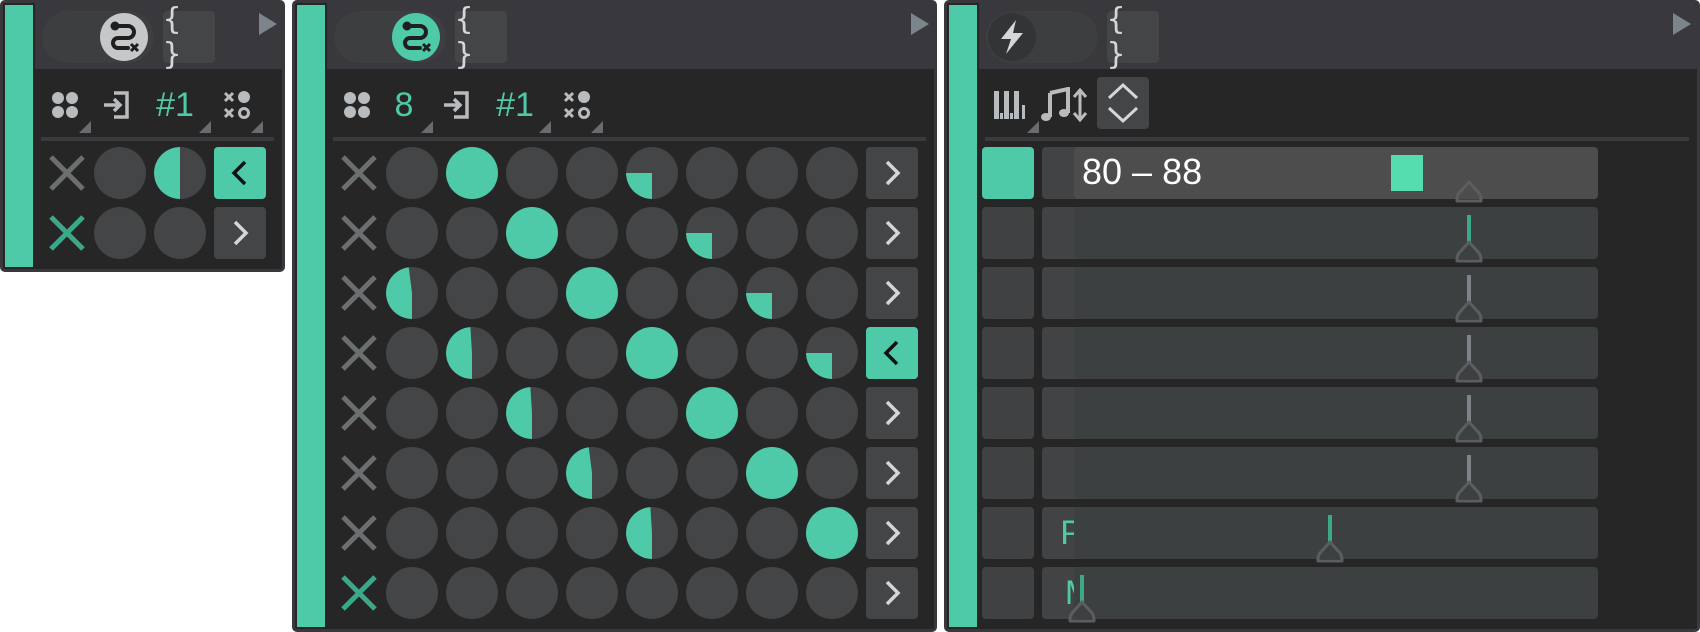 Image resolution: width=1700 pixels, height=632 pixels. I want to click on route-toggle, so click(98, 37).